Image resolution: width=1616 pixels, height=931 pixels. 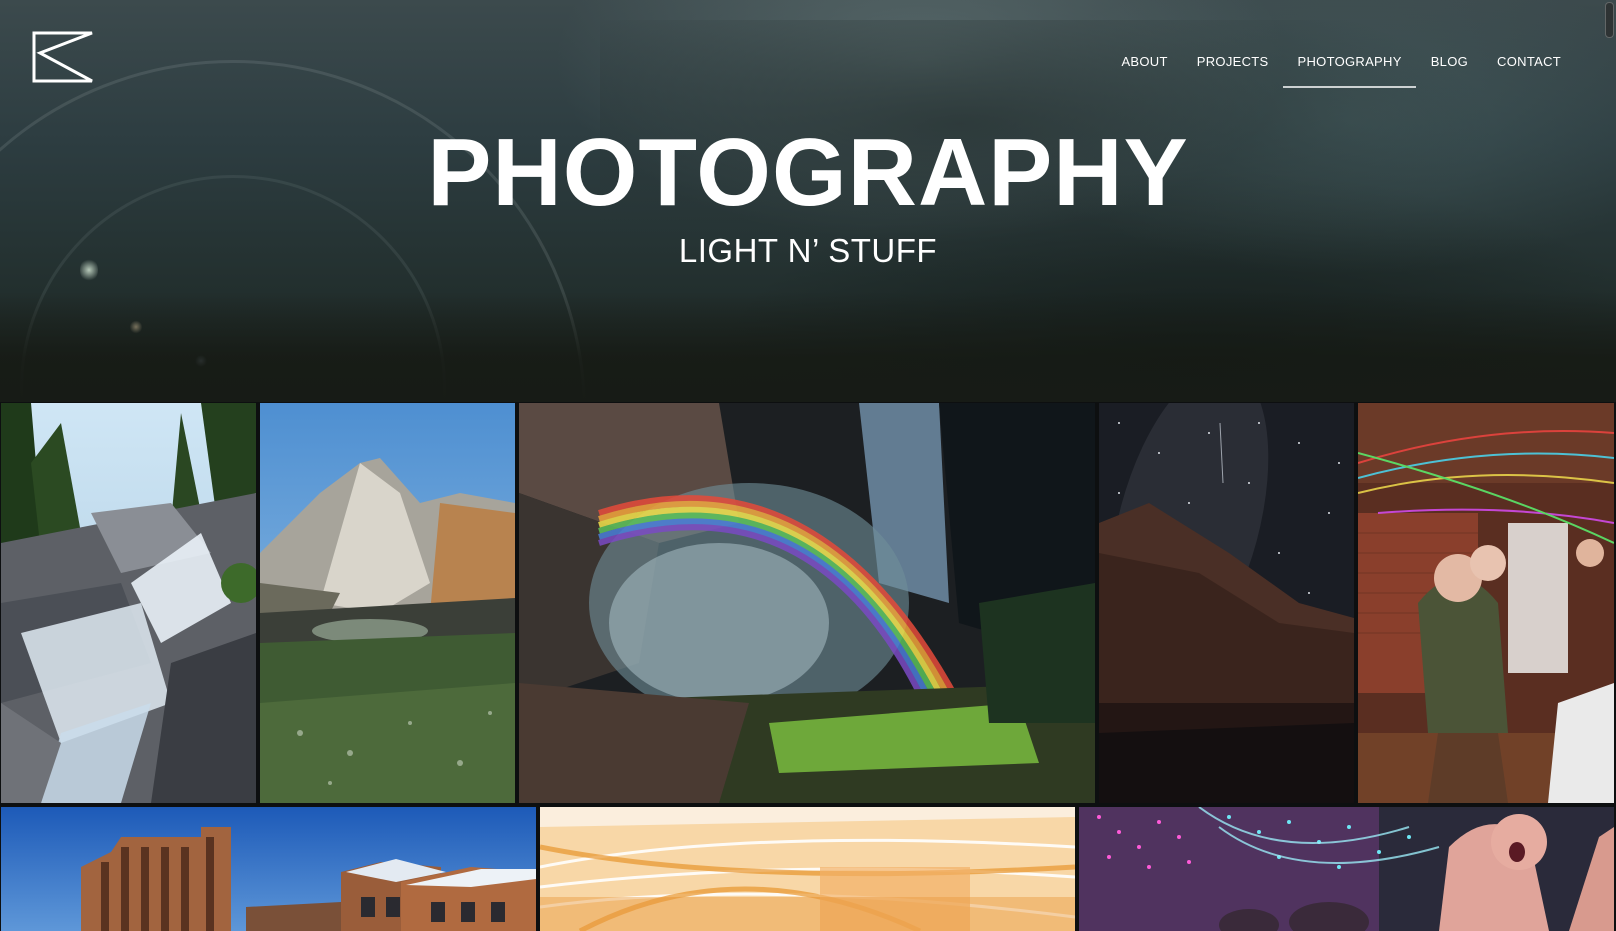 What do you see at coordinates (1346, 869) in the screenshot?
I see `photo-laser-party` at bounding box center [1346, 869].